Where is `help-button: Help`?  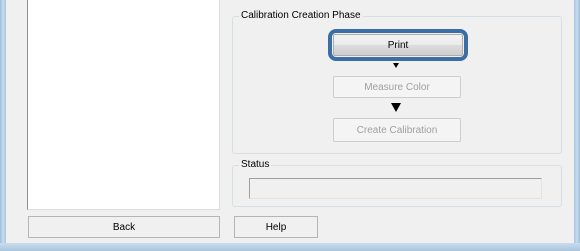
help-button: Help is located at coordinates (276, 227).